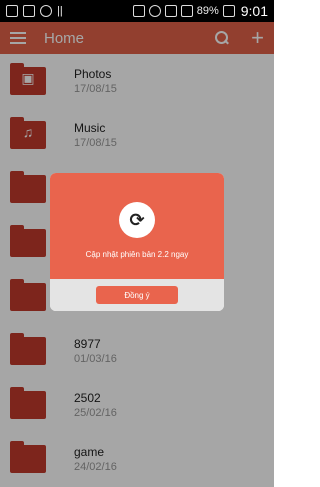  I want to click on battery-percent: 89%, so click(207, 11).